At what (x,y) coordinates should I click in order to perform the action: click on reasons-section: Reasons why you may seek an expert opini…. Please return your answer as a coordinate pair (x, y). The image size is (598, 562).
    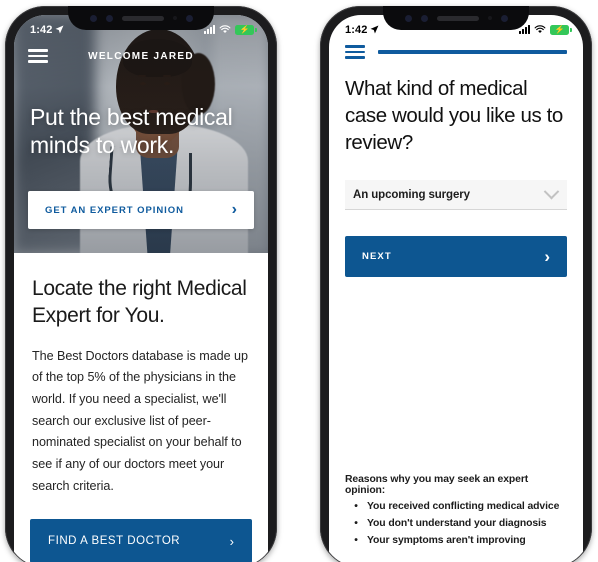
    Looking at the image, I should click on (456, 512).